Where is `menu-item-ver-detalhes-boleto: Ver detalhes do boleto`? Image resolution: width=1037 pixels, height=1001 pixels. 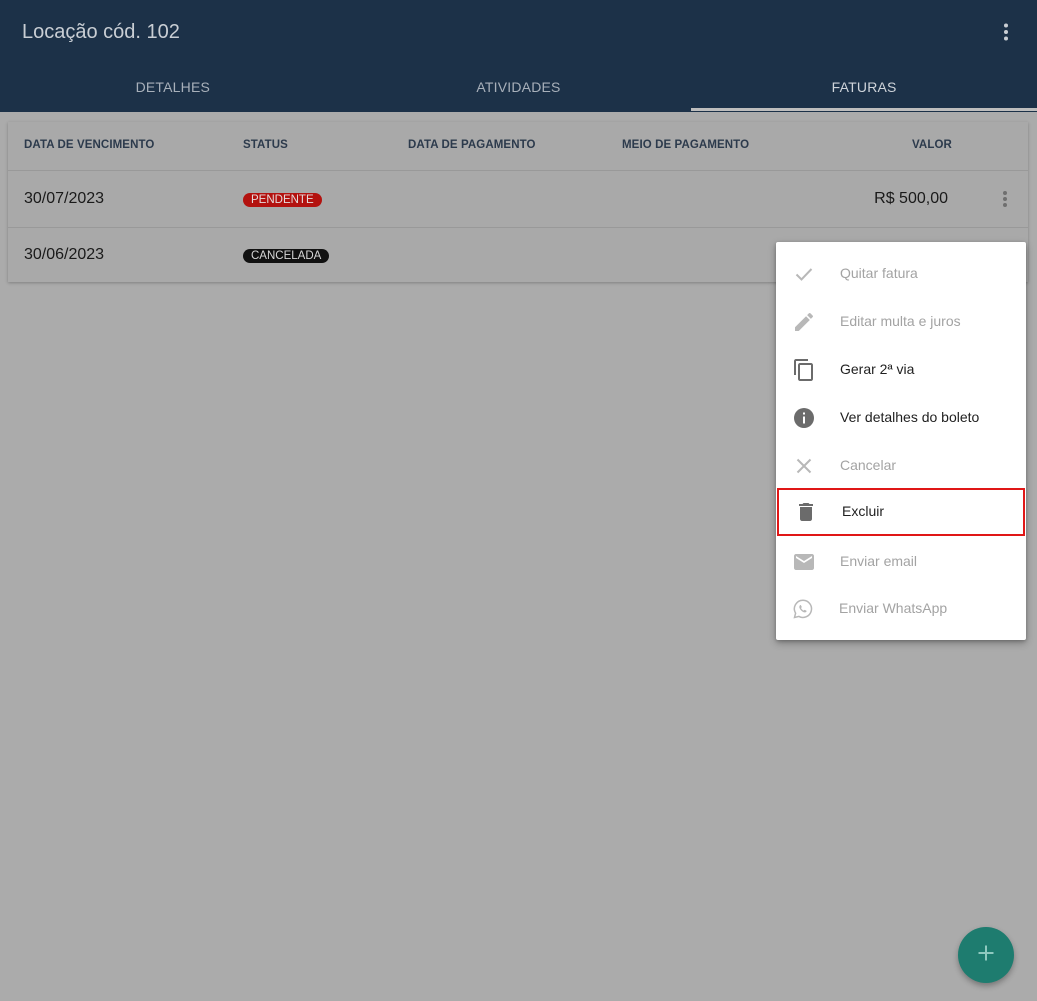
menu-item-ver-detalhes-boleto: Ver detalhes do boleto is located at coordinates (901, 418).